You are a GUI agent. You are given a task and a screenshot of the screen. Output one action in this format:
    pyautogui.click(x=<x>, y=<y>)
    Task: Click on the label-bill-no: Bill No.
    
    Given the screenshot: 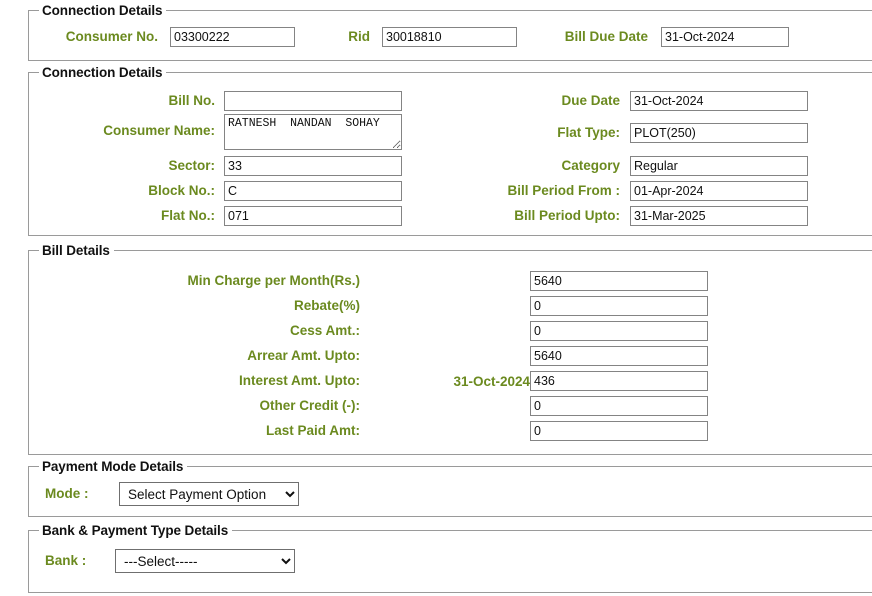 What is the action you would take?
    pyautogui.click(x=192, y=100)
    